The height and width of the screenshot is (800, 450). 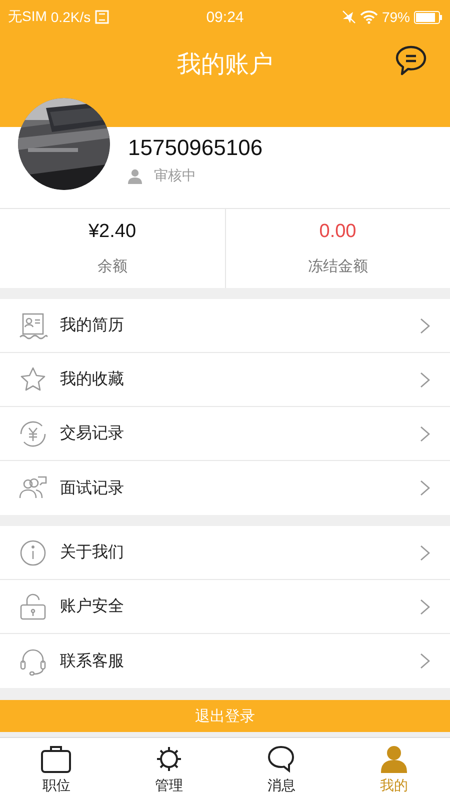 I want to click on network-speed: 0.2K/s, so click(x=70, y=17).